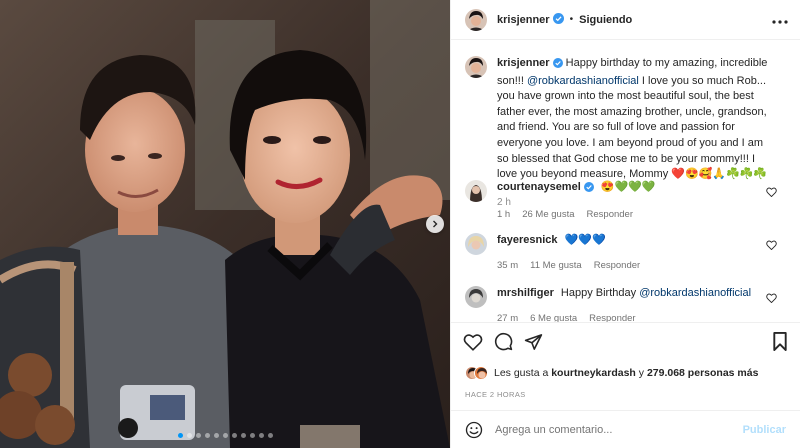 The image size is (800, 448). I want to click on comment-meta: 35 m 11 Me gusta Responder, so click(568, 265).